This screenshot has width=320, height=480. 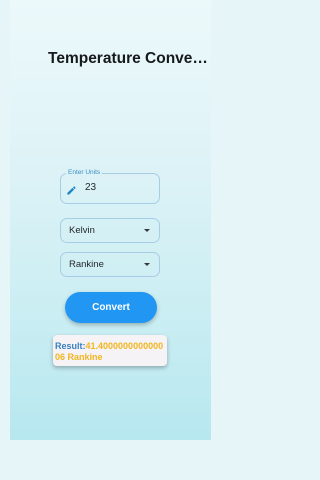 What do you see at coordinates (70, 346) in the screenshot?
I see `result-label: Result:` at bounding box center [70, 346].